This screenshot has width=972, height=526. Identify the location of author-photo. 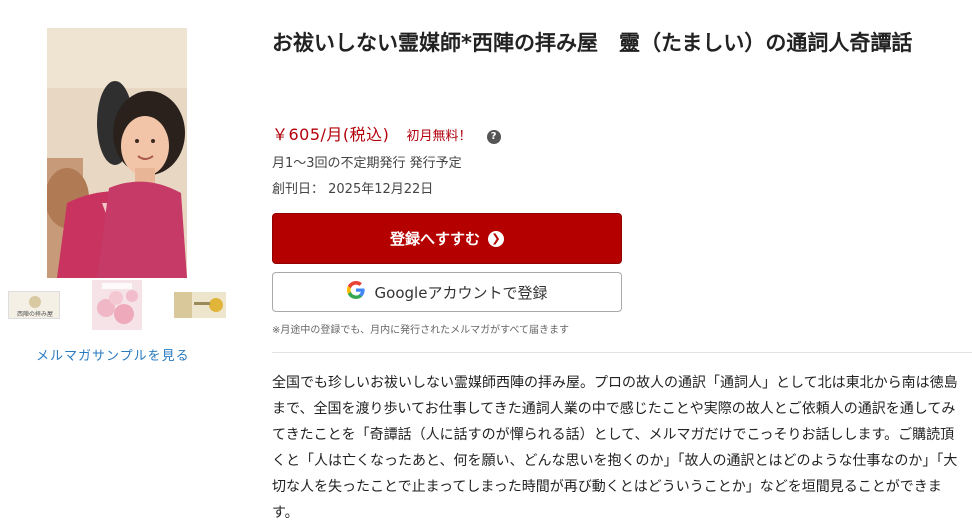
(117, 153).